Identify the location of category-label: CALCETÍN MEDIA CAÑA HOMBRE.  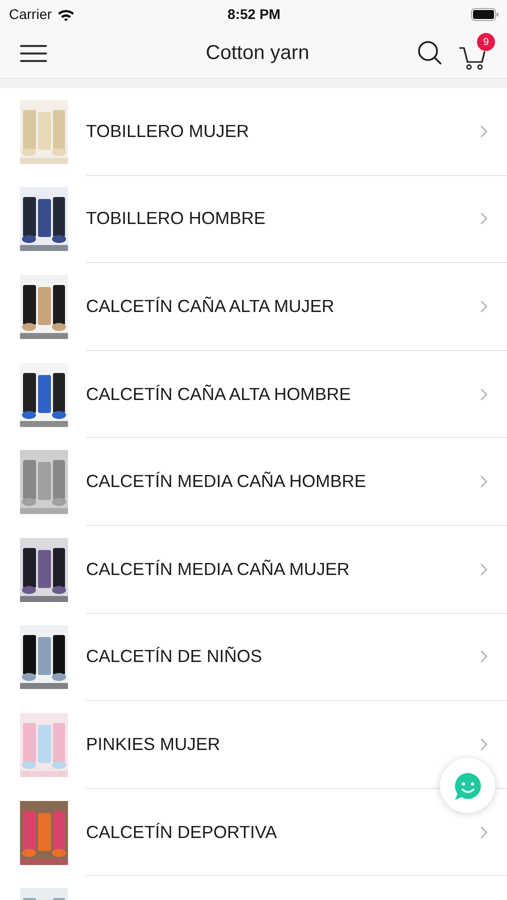
(227, 481).